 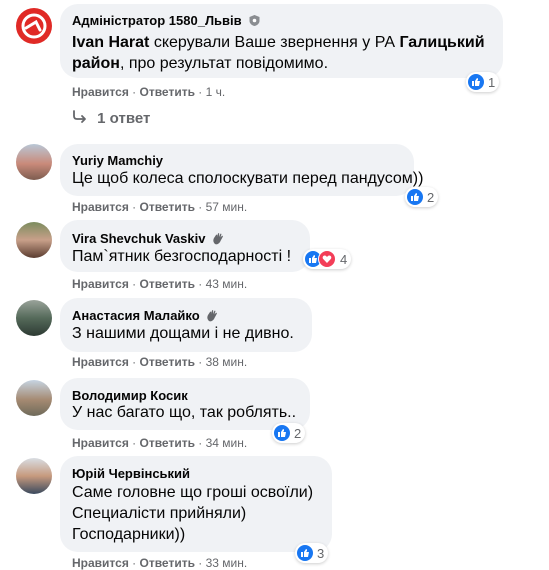 What do you see at coordinates (166, 20) in the screenshot?
I see `comment-author: Адміністратор 1580_Львів` at bounding box center [166, 20].